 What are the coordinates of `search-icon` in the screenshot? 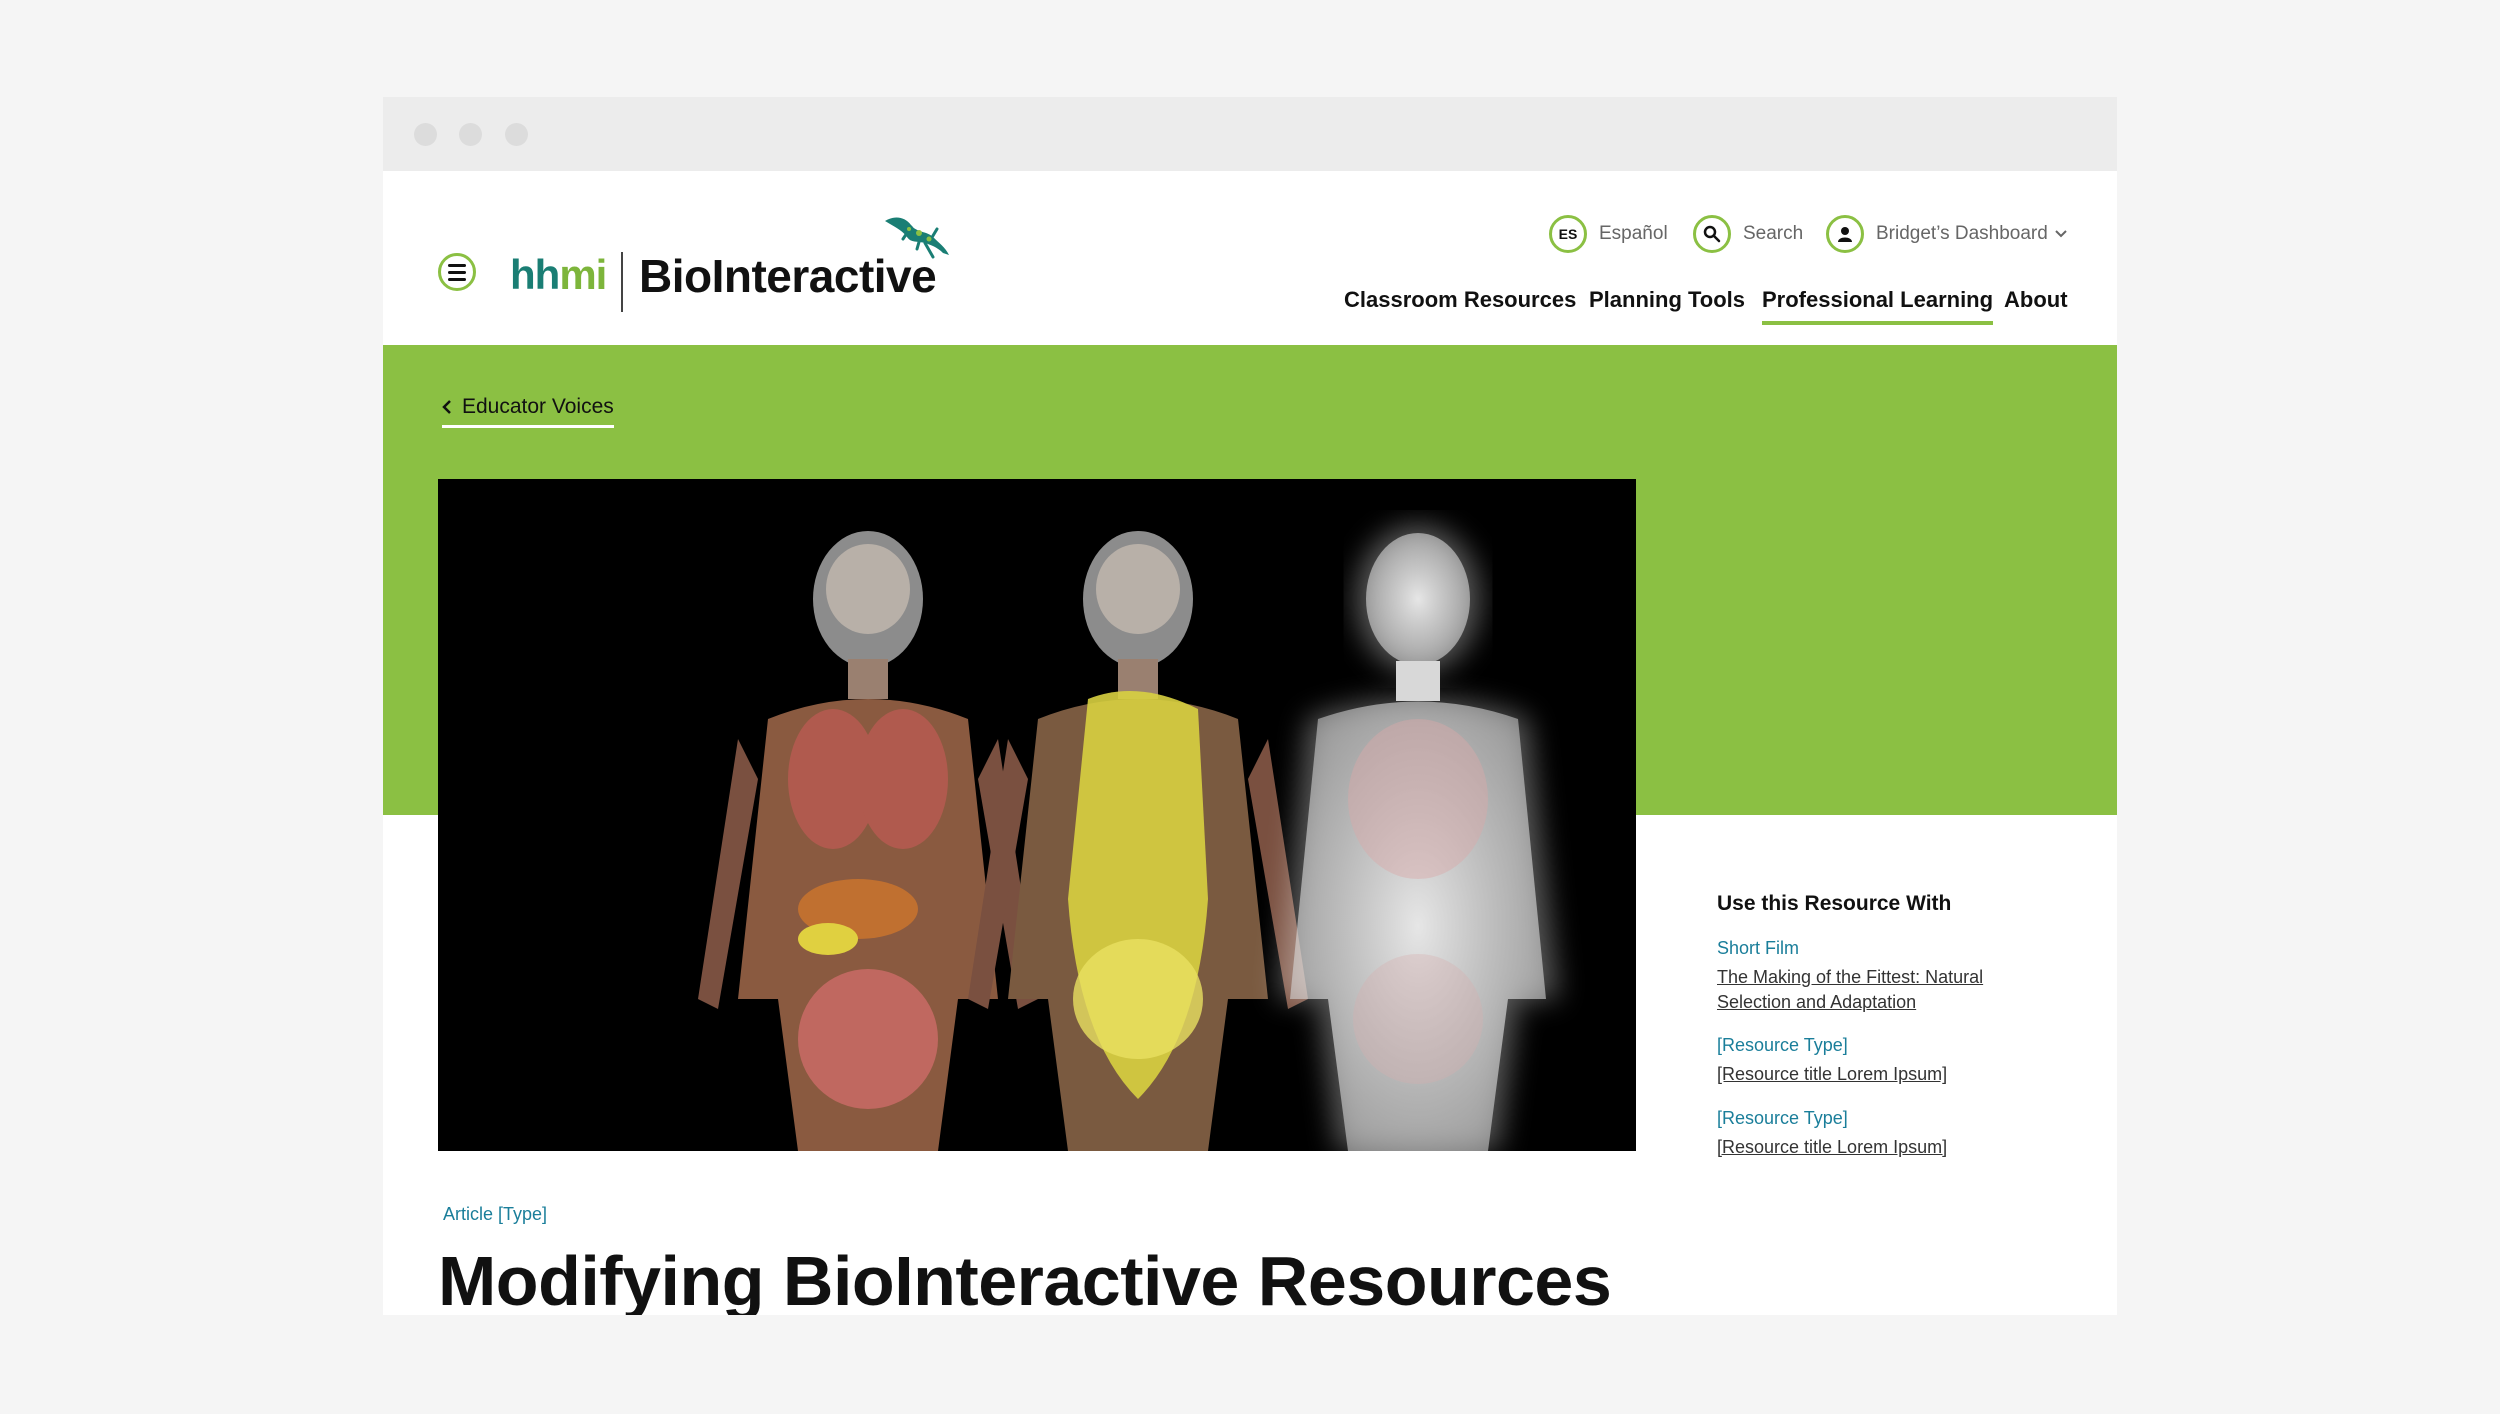 It's located at (1712, 234).